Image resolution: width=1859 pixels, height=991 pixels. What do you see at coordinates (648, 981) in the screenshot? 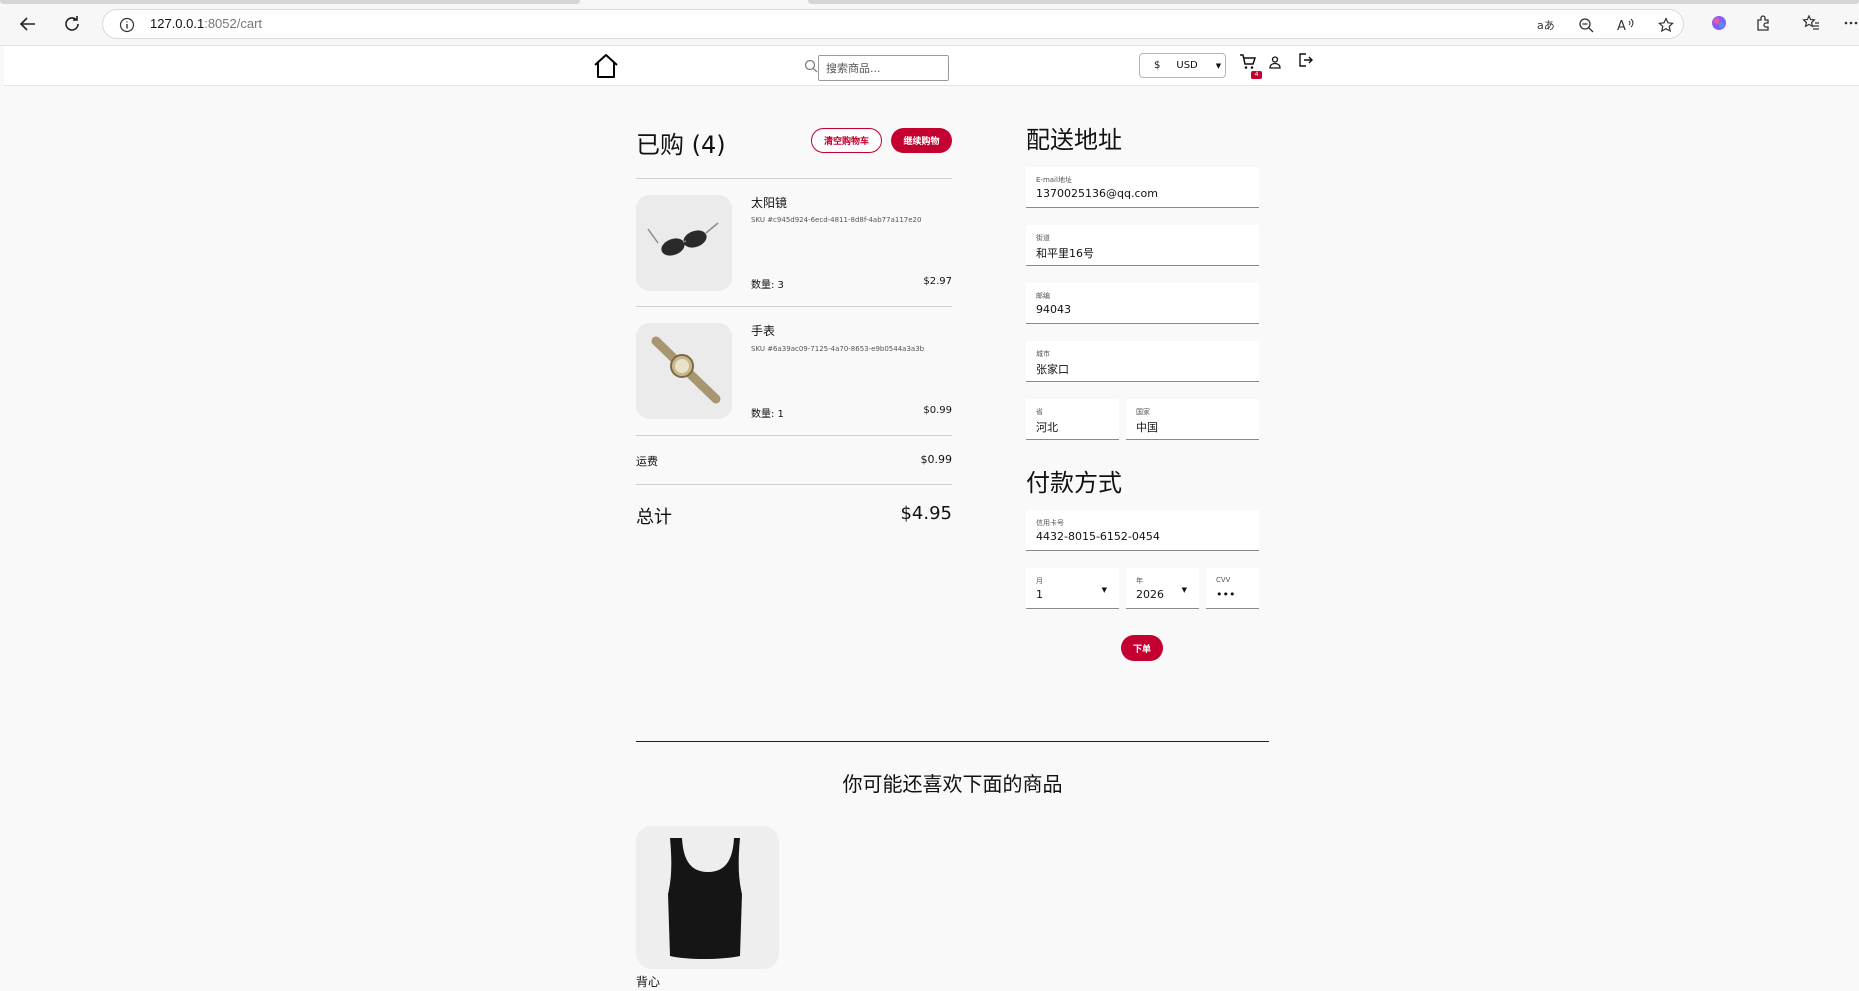
I see `recommend-item-name: 背心` at bounding box center [648, 981].